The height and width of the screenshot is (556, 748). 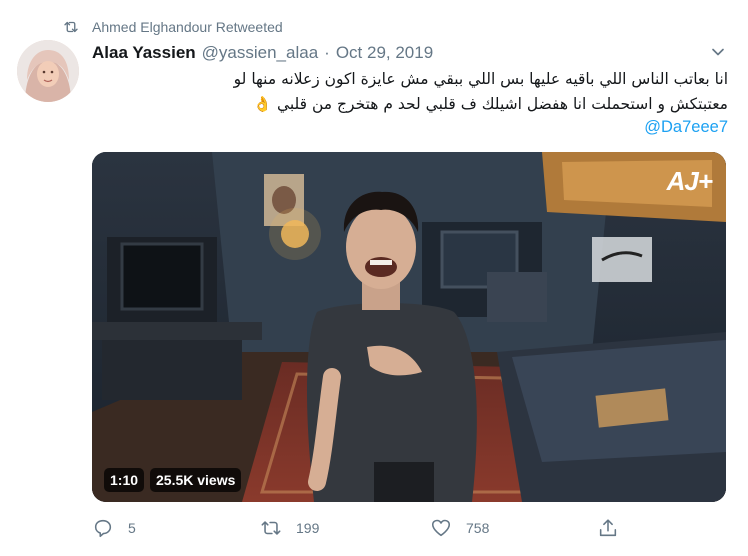 I want to click on tweet-actions: 5 199 758, so click(x=410, y=528).